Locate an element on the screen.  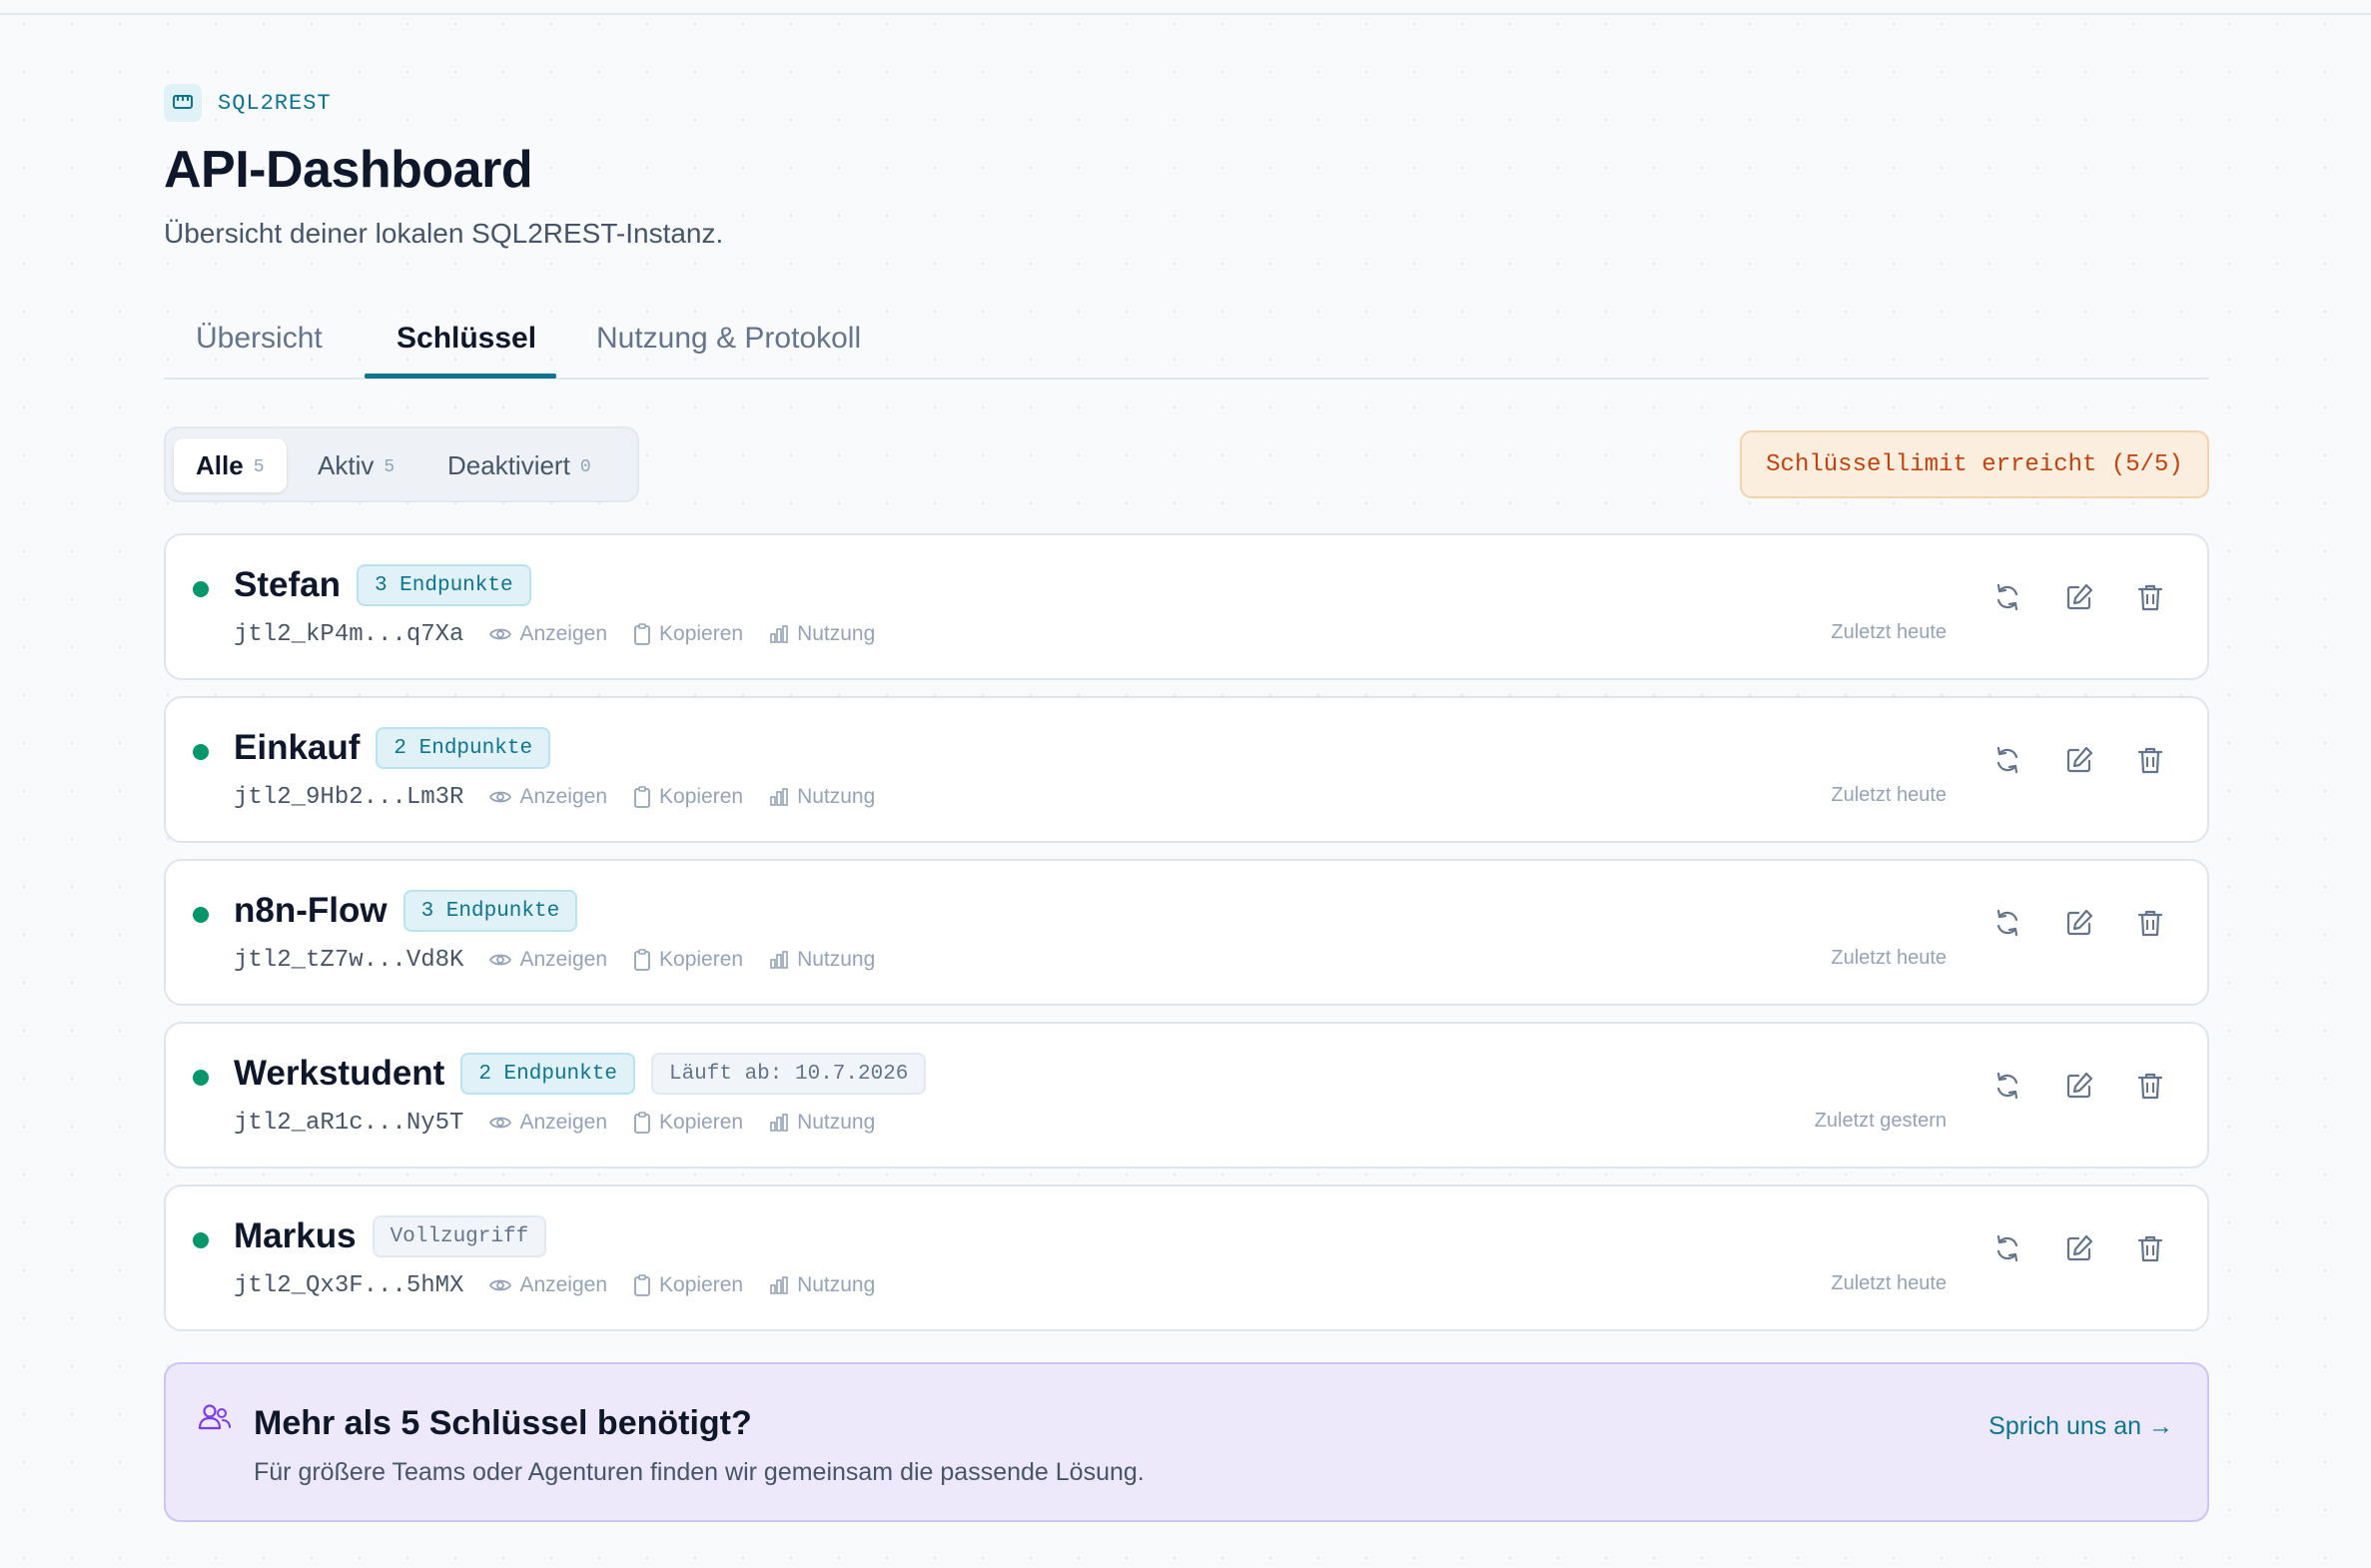
key-name: Stefan is located at coordinates (287, 584).